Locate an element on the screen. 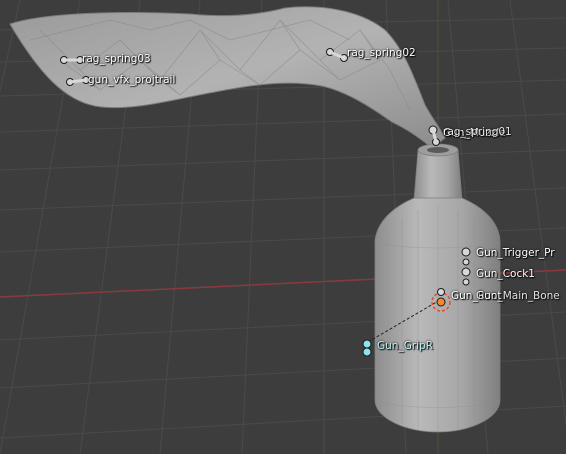 This screenshot has width=566, height=454. bone-gun-gripr is located at coordinates (367, 348).